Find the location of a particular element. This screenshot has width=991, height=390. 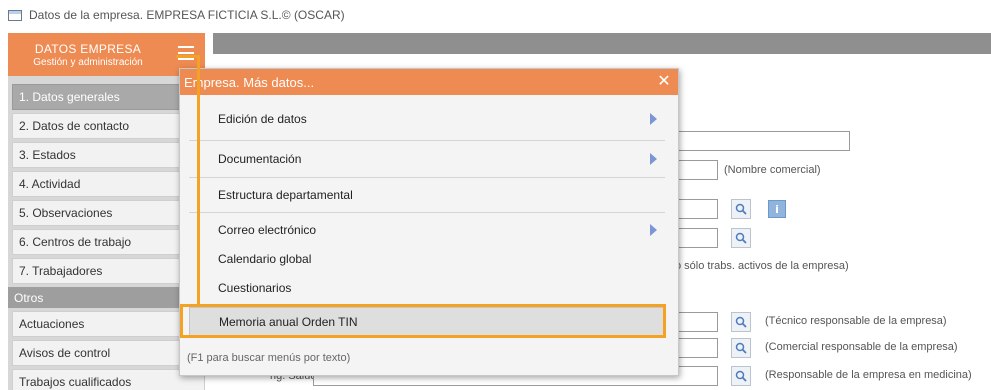

sidebar-item-label: Avisos de control is located at coordinates (65, 353).